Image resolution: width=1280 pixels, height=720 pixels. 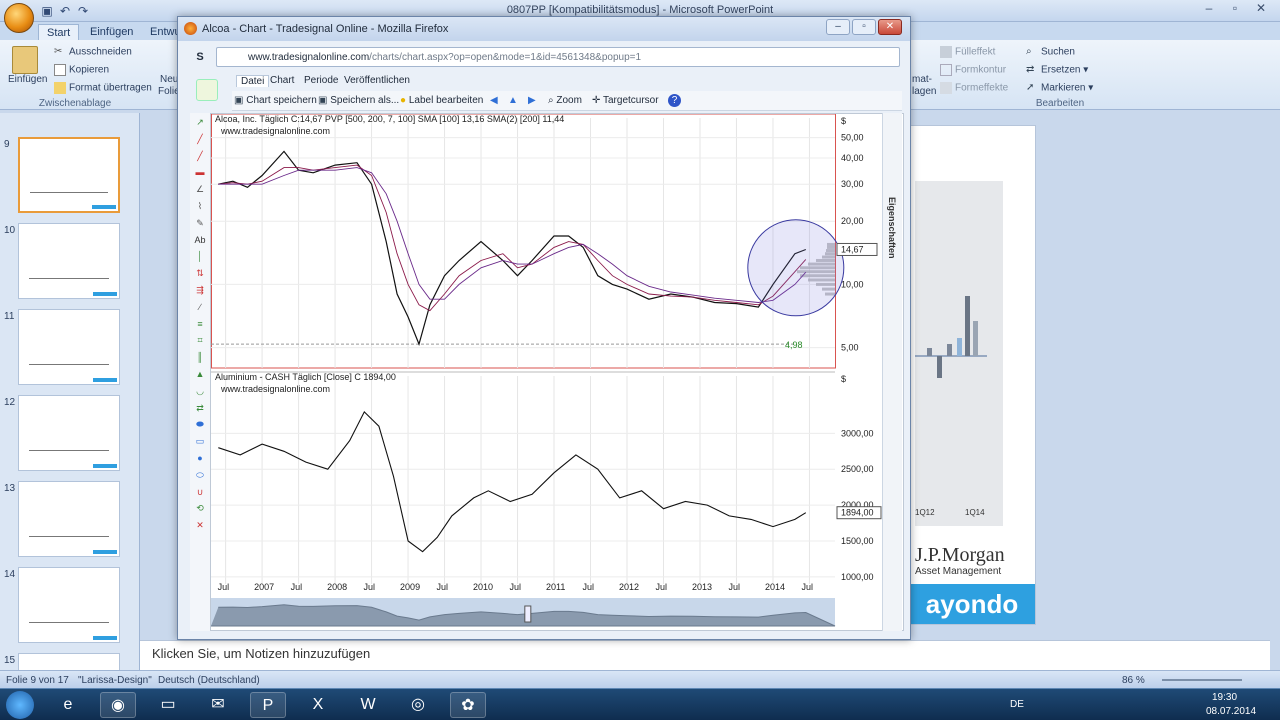 What do you see at coordinates (200, 307) in the screenshot?
I see `drawing-tool-icon: ∕` at bounding box center [200, 307].